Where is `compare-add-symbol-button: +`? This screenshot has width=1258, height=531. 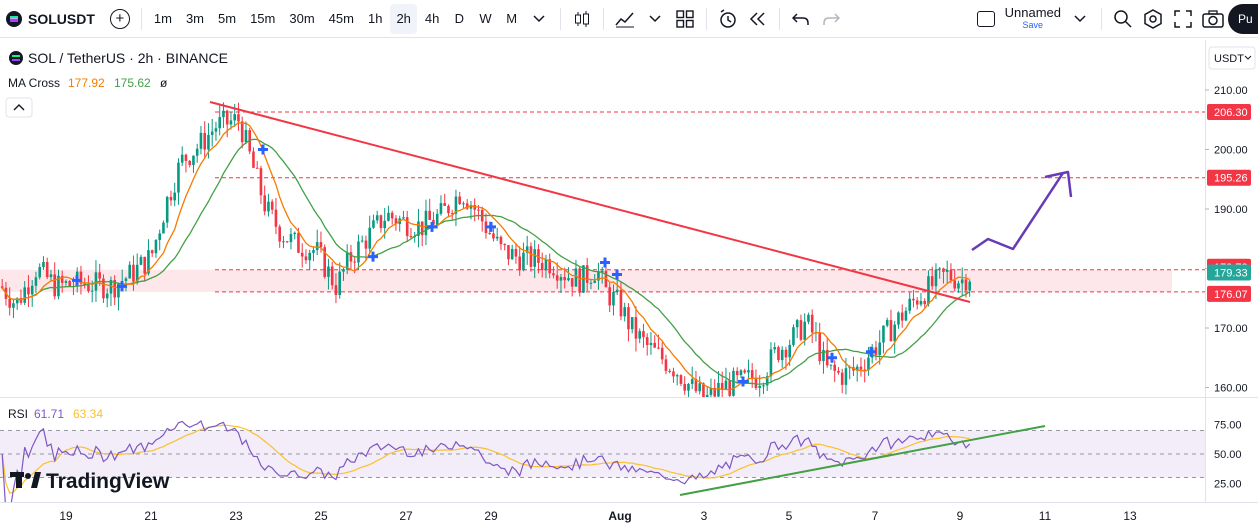 compare-add-symbol-button: + is located at coordinates (120, 19).